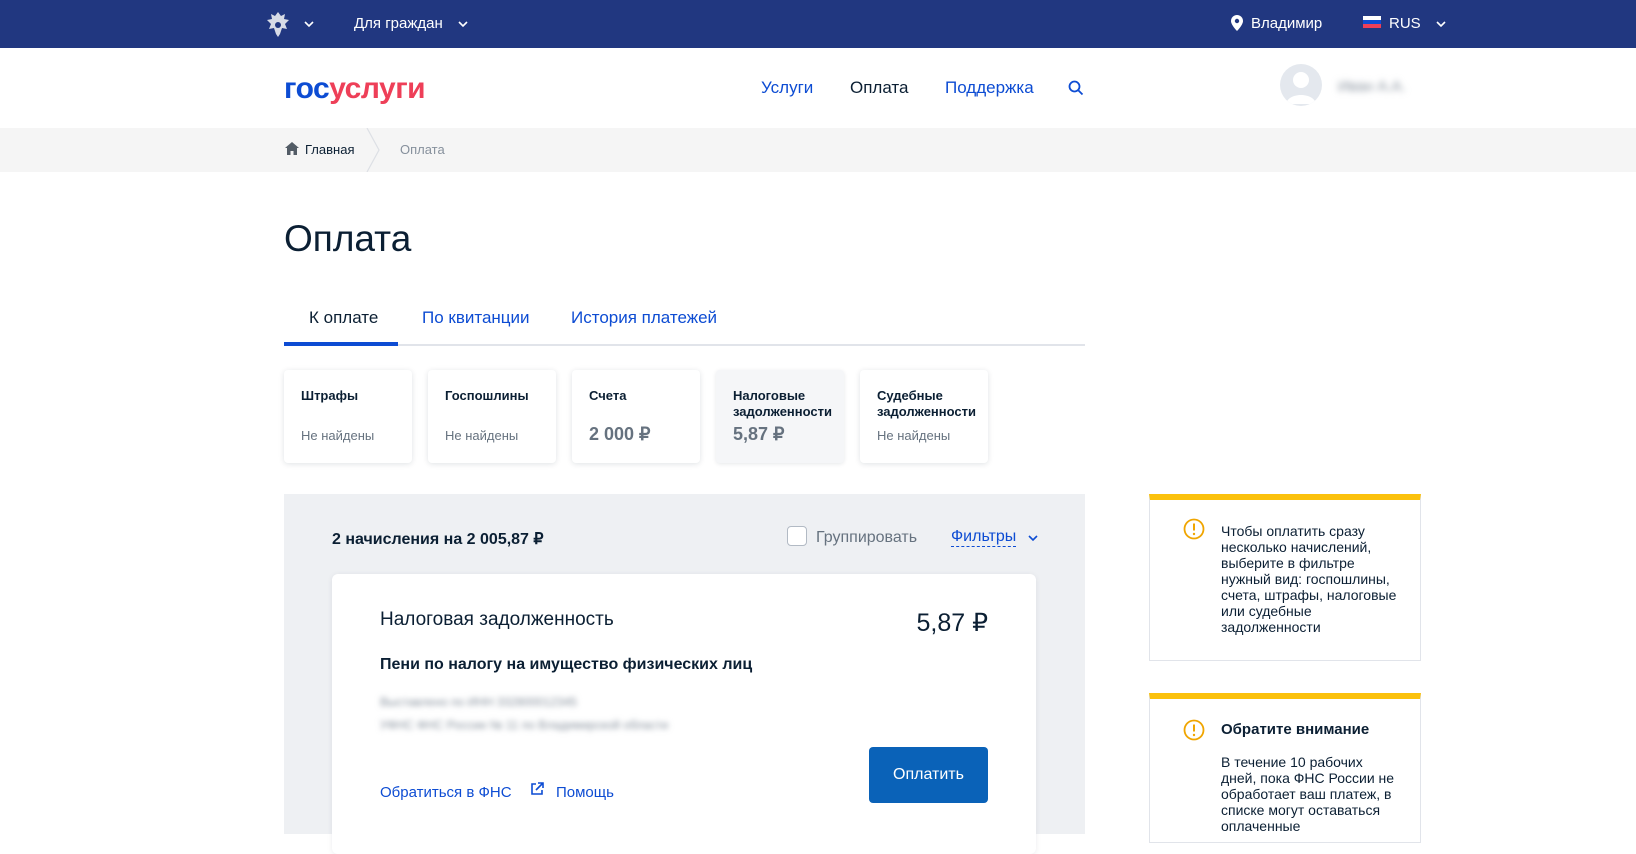 Image resolution: width=1636 pixels, height=854 pixels. Describe the element at coordinates (952, 623) in the screenshot. I see `charge-amount: 5,87 ₽` at that location.